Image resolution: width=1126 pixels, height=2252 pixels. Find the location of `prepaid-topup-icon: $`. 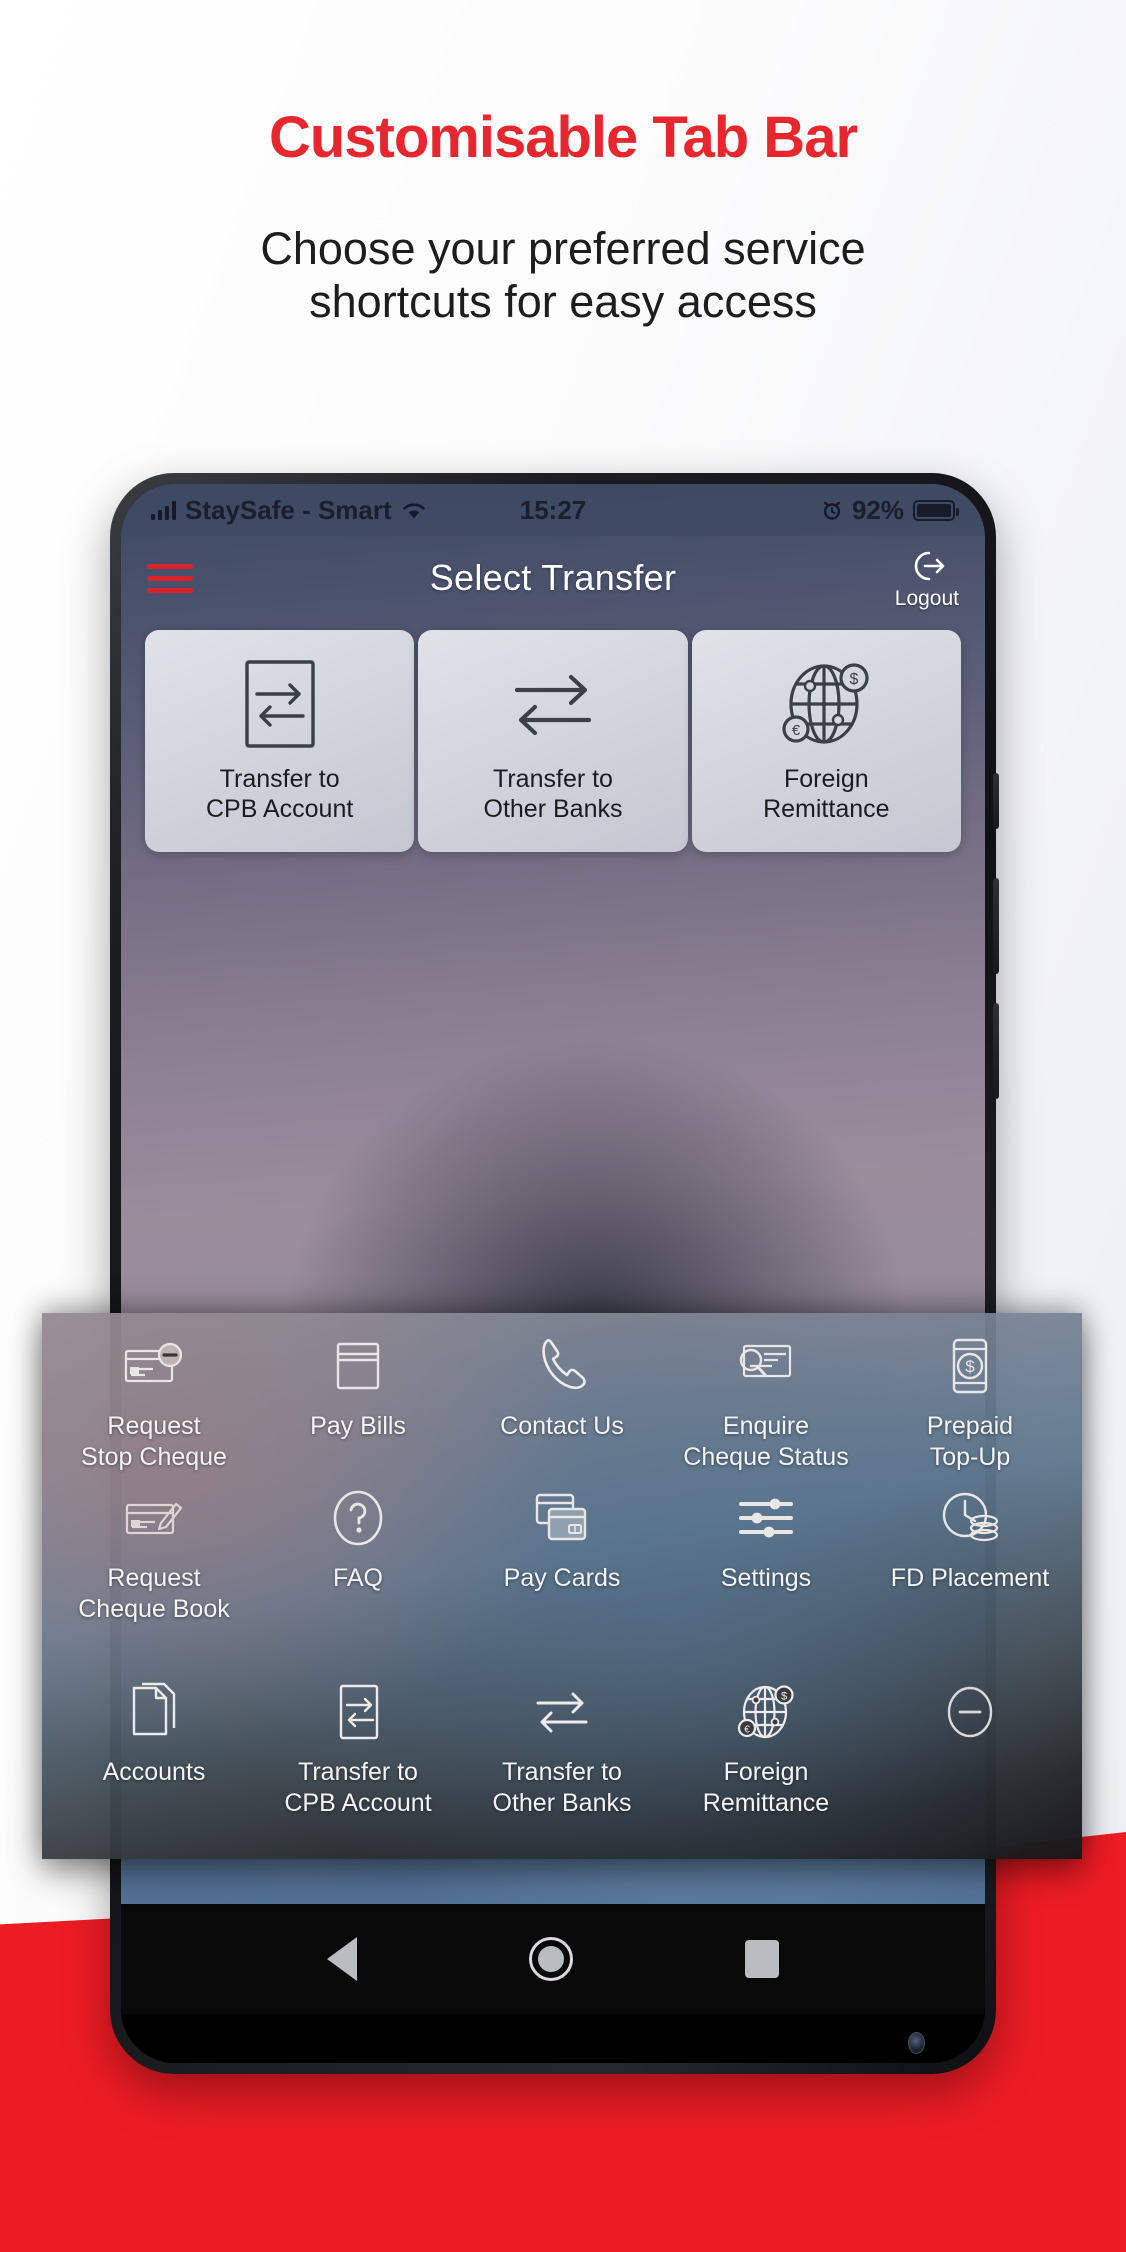

prepaid-topup-icon: $ is located at coordinates (970, 1366).